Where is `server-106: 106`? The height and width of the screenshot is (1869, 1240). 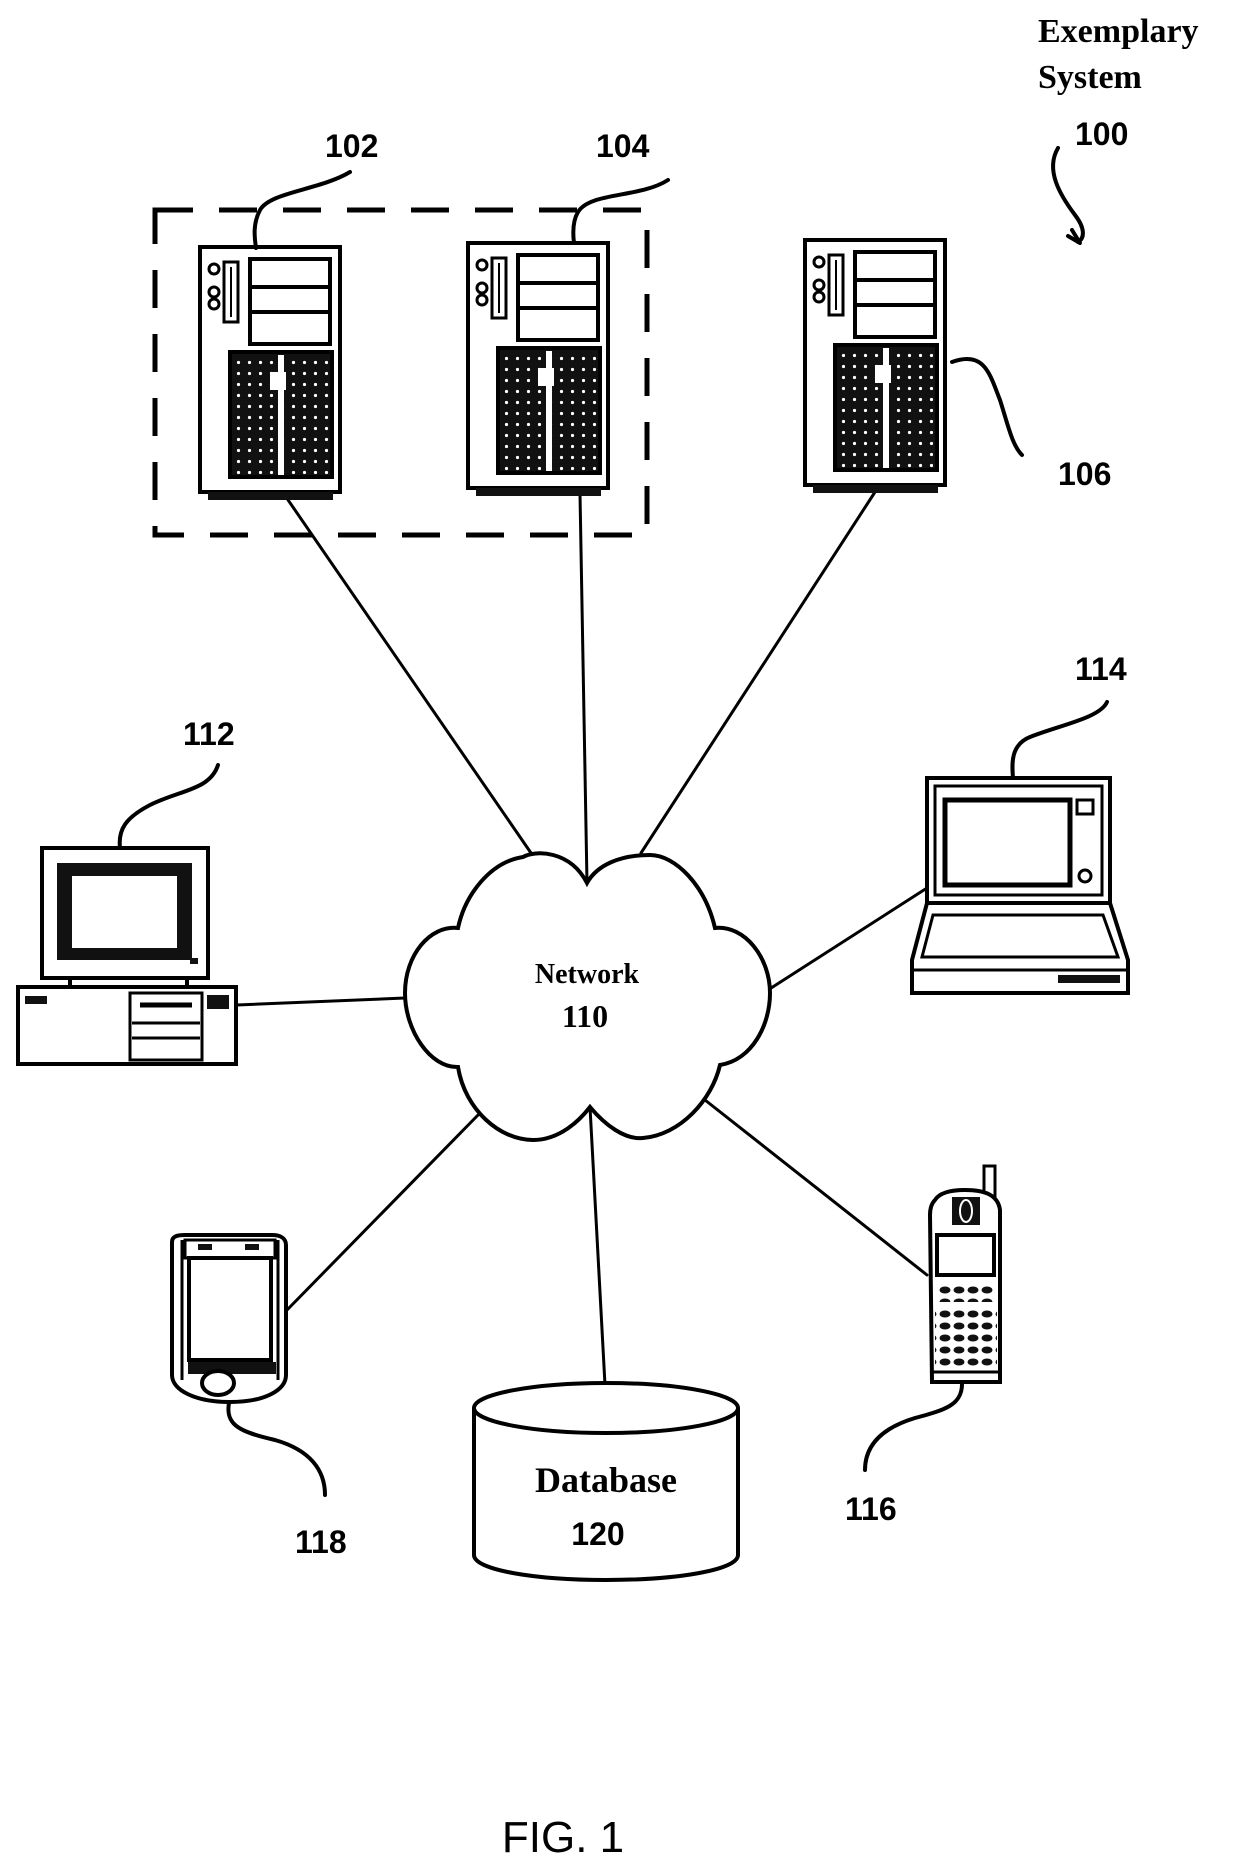 server-106: 106 is located at coordinates (957, 366).